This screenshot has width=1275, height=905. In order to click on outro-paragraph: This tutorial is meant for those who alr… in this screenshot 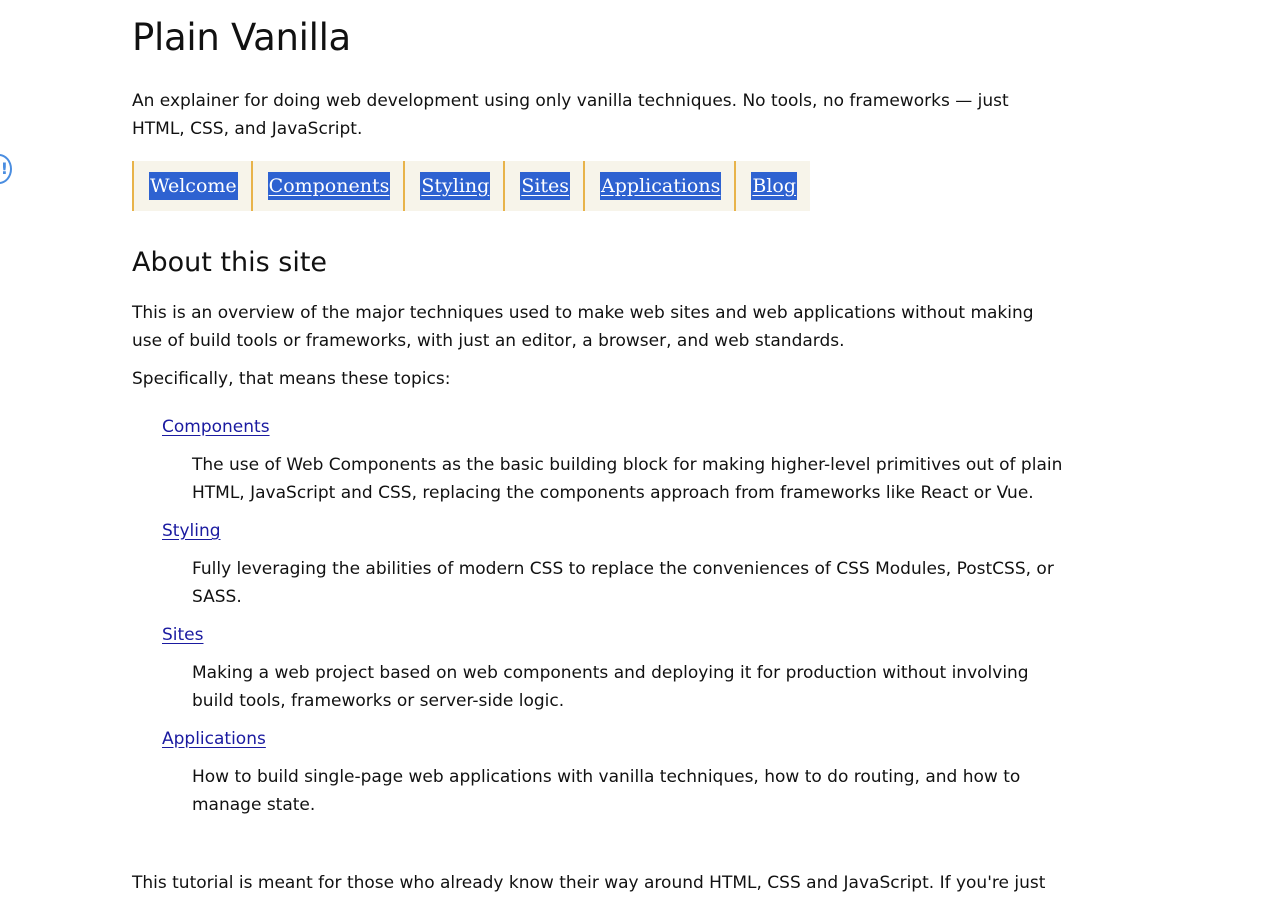, I will do `click(589, 883)`.